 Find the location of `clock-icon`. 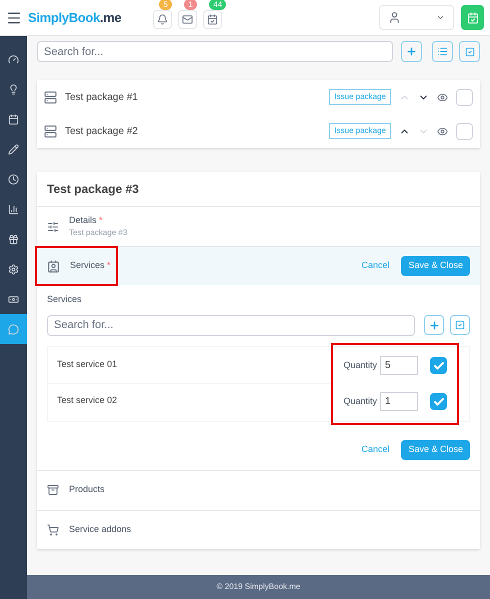

clock-icon is located at coordinates (13, 179).